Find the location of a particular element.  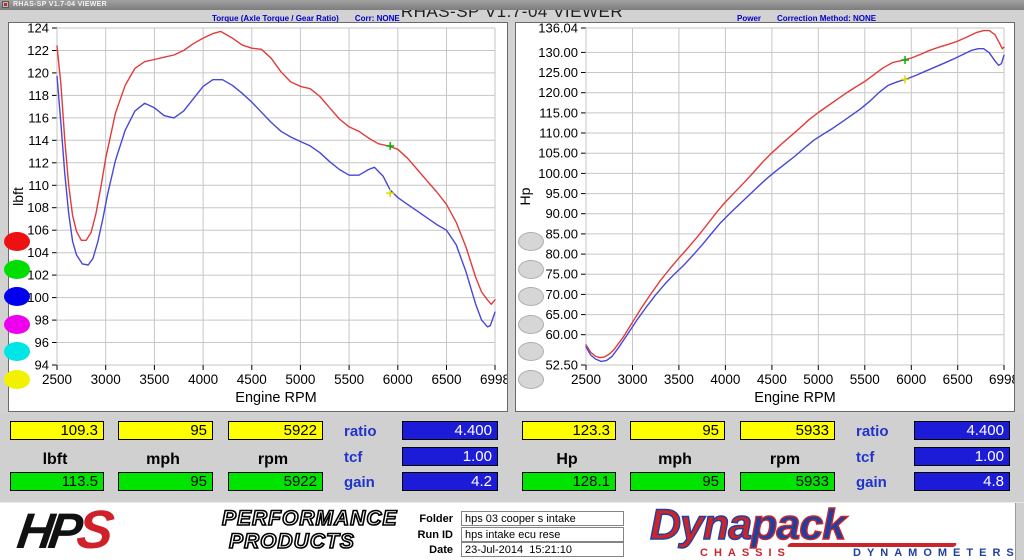

y-tick-label: 75.00 is located at coordinates (561, 274).